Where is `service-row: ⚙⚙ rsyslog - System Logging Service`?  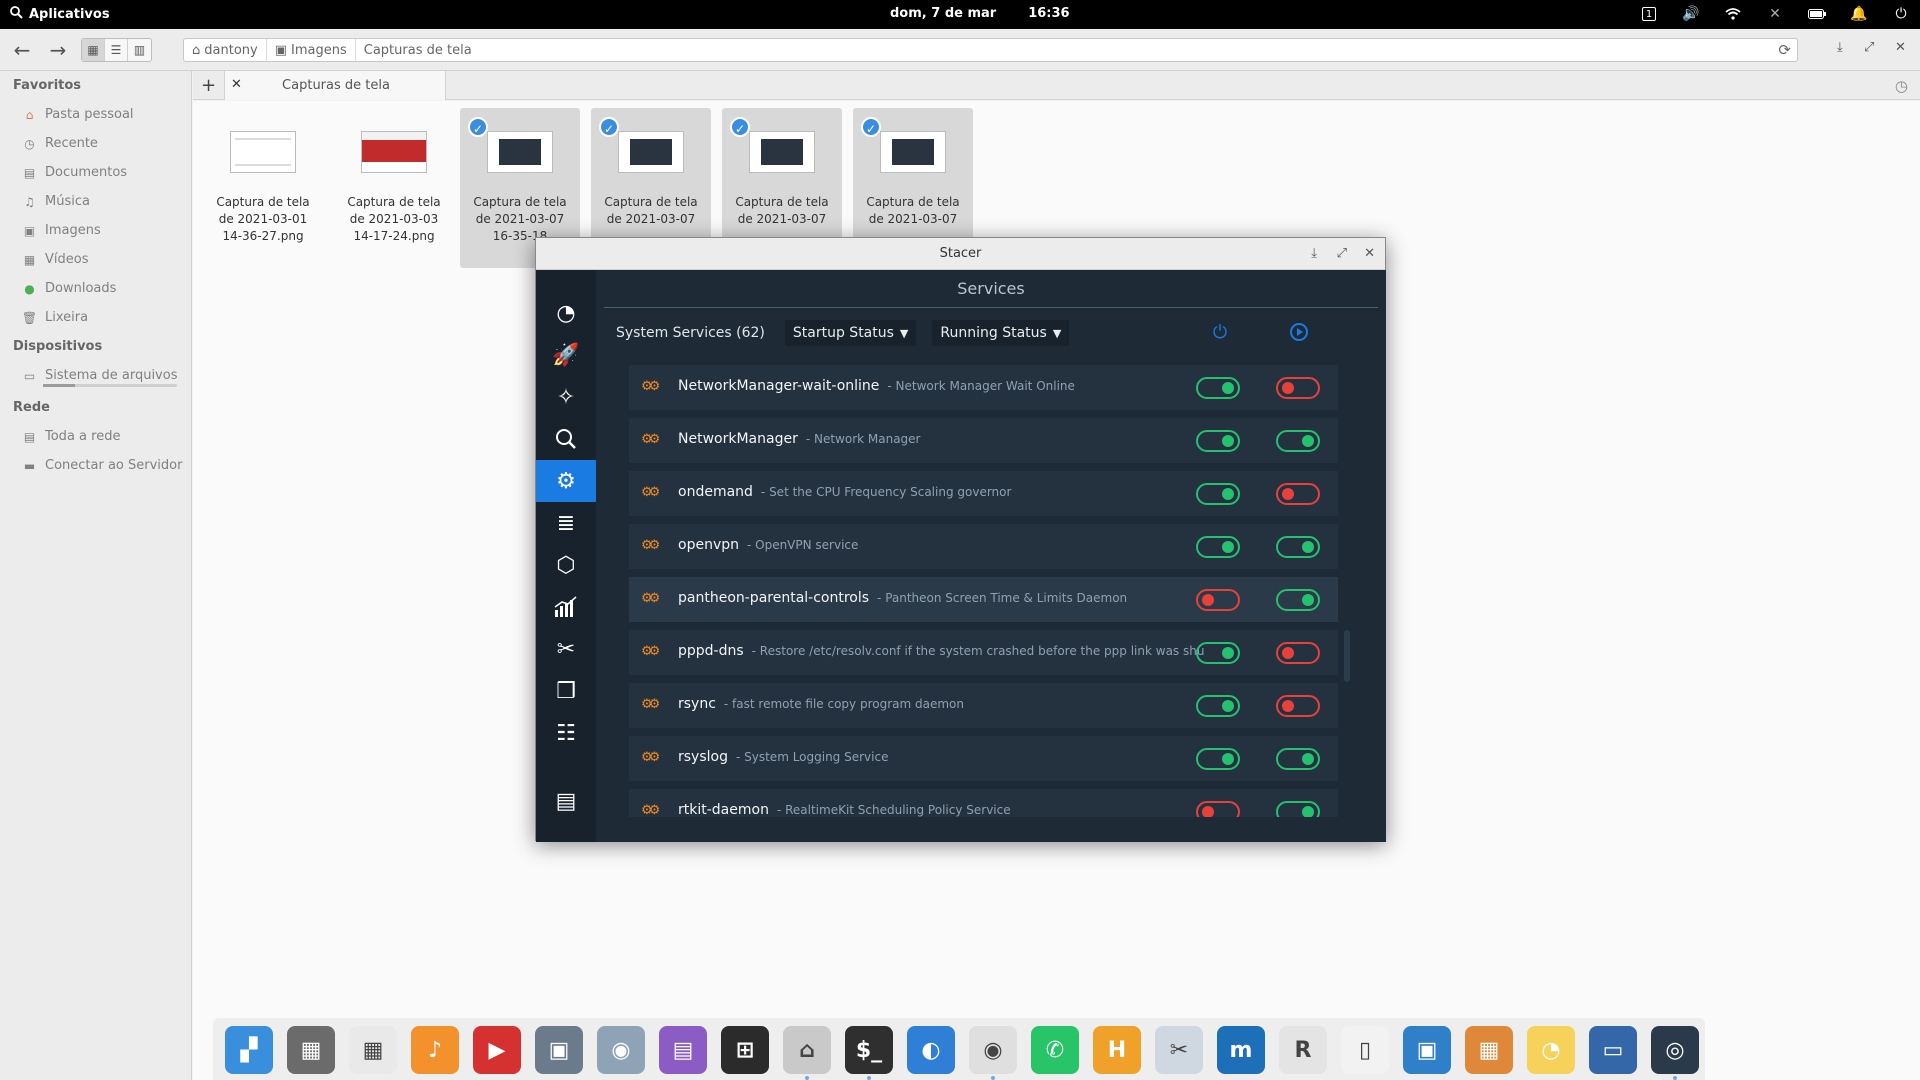 service-row: ⚙⚙ rsyslog - System Logging Service is located at coordinates (983, 758).